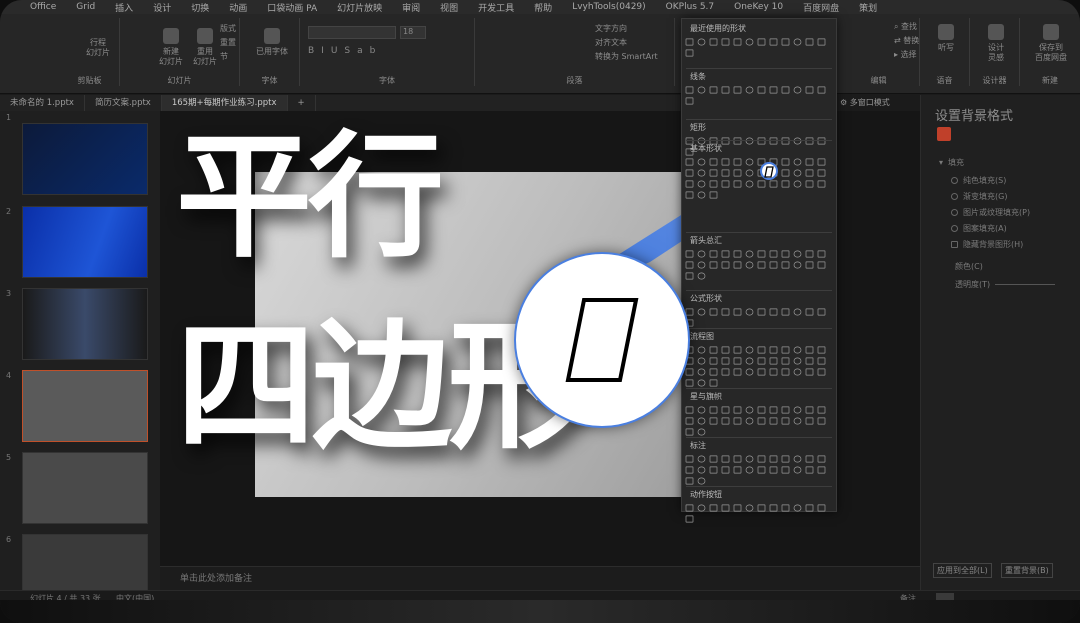 This screenshot has width=1080, height=623. Describe the element at coordinates (359, 7) in the screenshot. I see `menu-item: 幻灯片放映` at that location.